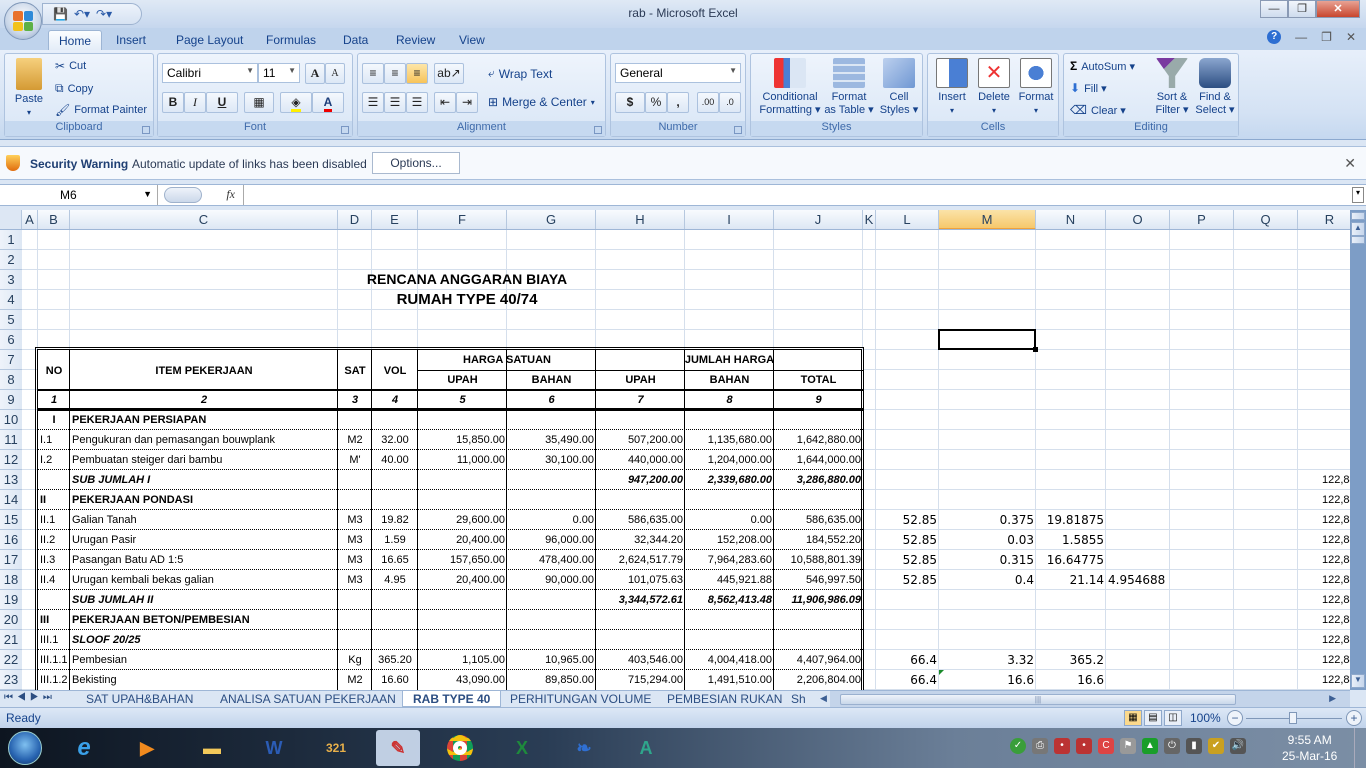 This screenshot has width=1366, height=768. Describe the element at coordinates (104, 14) in the screenshot. I see `redo-icon: ↷▾` at that location.